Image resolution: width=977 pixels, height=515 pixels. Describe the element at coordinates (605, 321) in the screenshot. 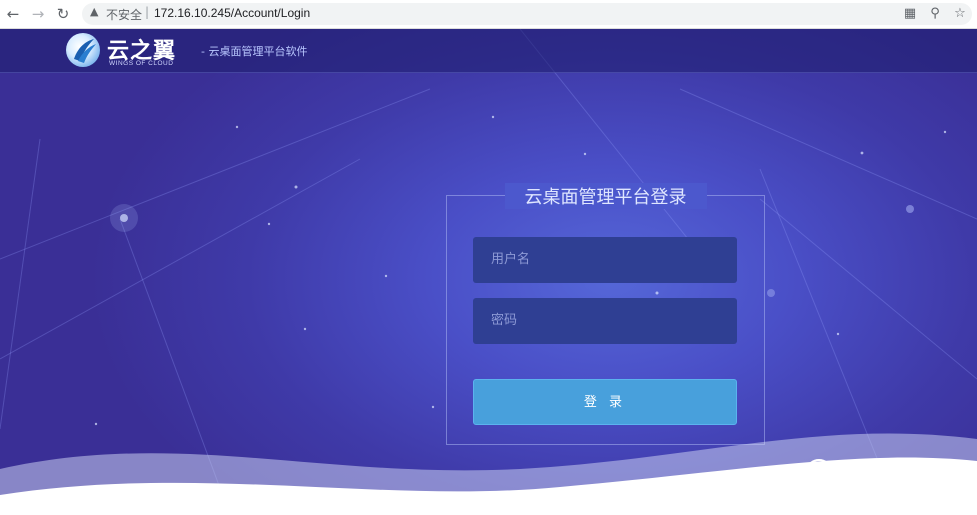

I see `password-input` at that location.